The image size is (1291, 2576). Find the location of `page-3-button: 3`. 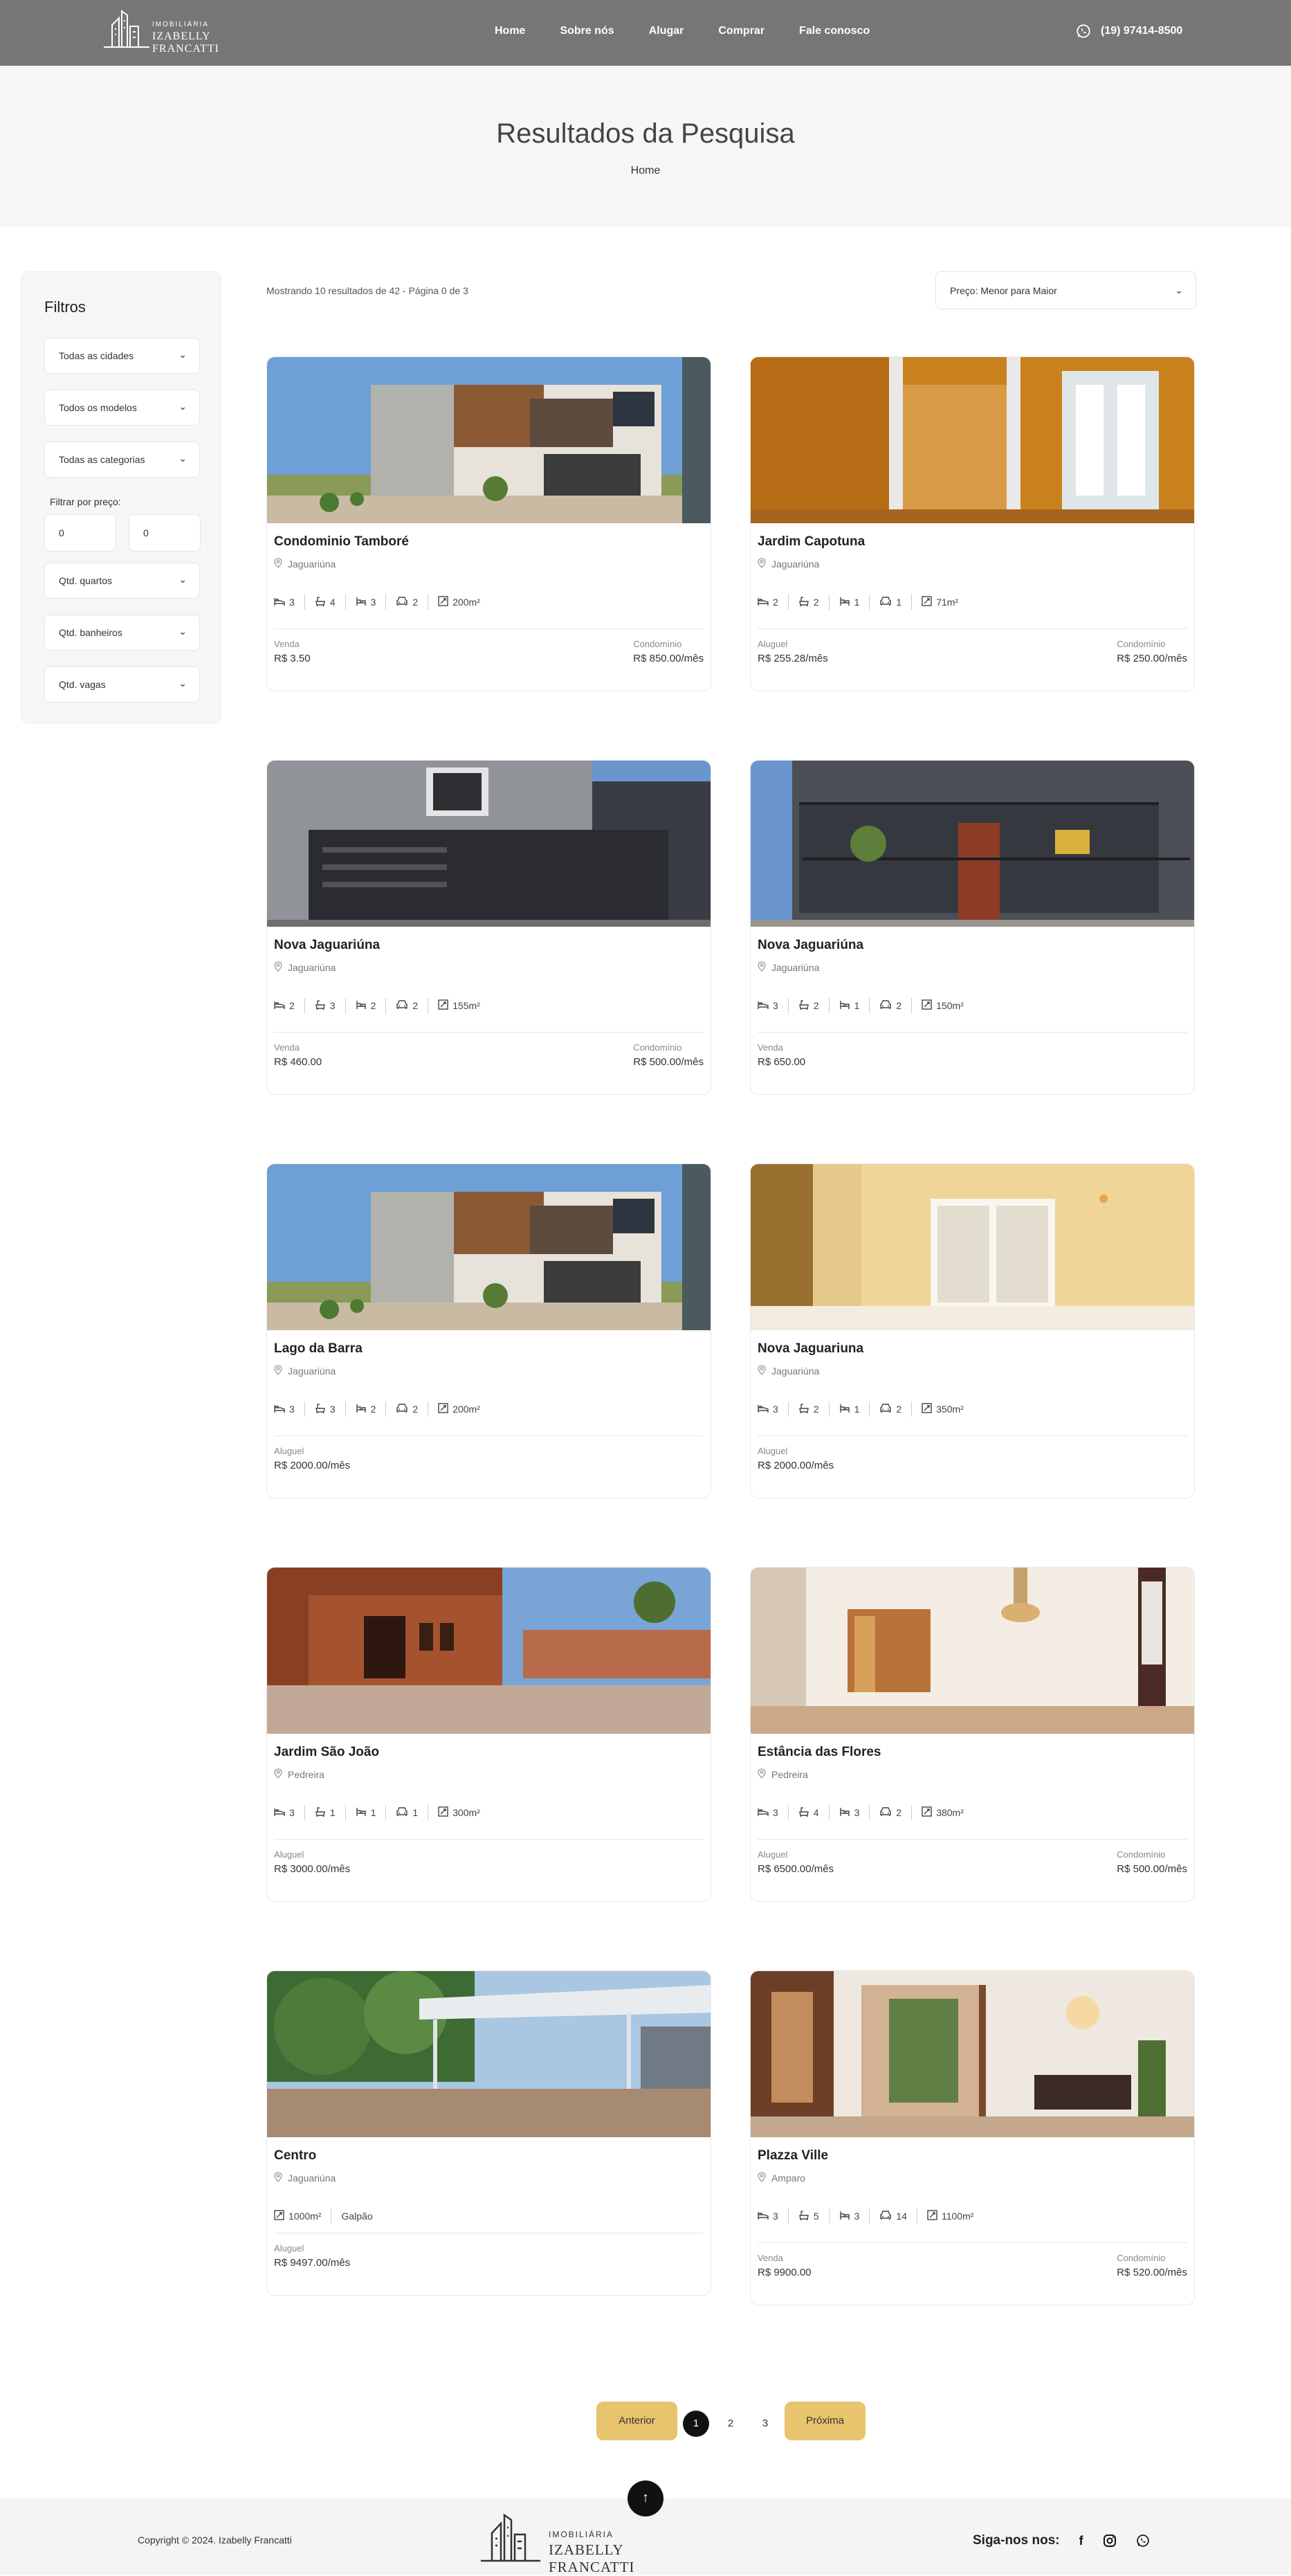

page-3-button: 3 is located at coordinates (765, 2424).